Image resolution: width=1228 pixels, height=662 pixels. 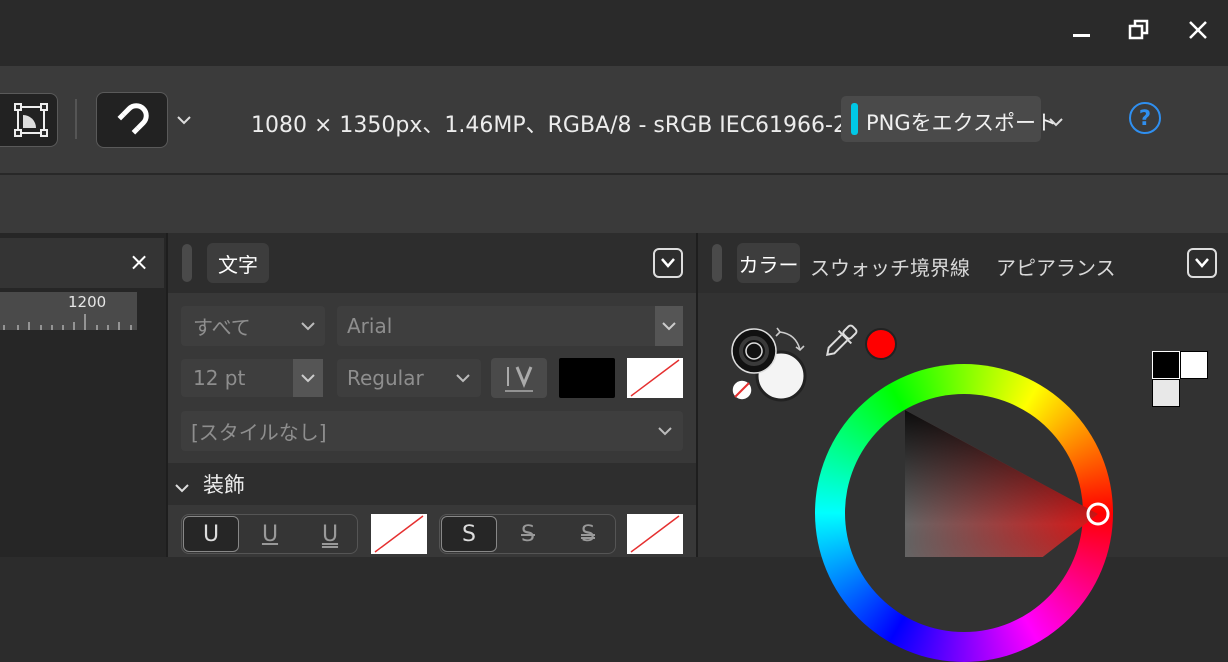 I want to click on decoration-section-header, so click(x=432, y=484).